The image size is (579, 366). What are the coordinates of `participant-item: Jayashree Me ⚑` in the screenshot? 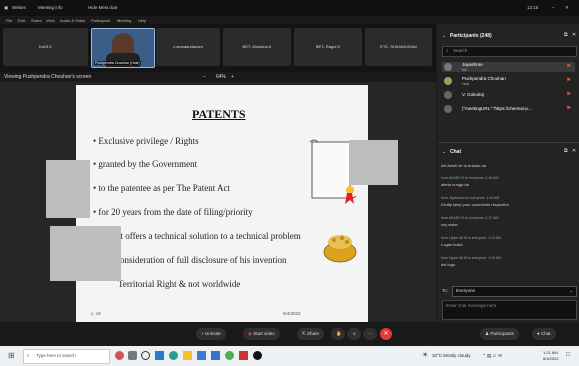 It's located at (508, 67).